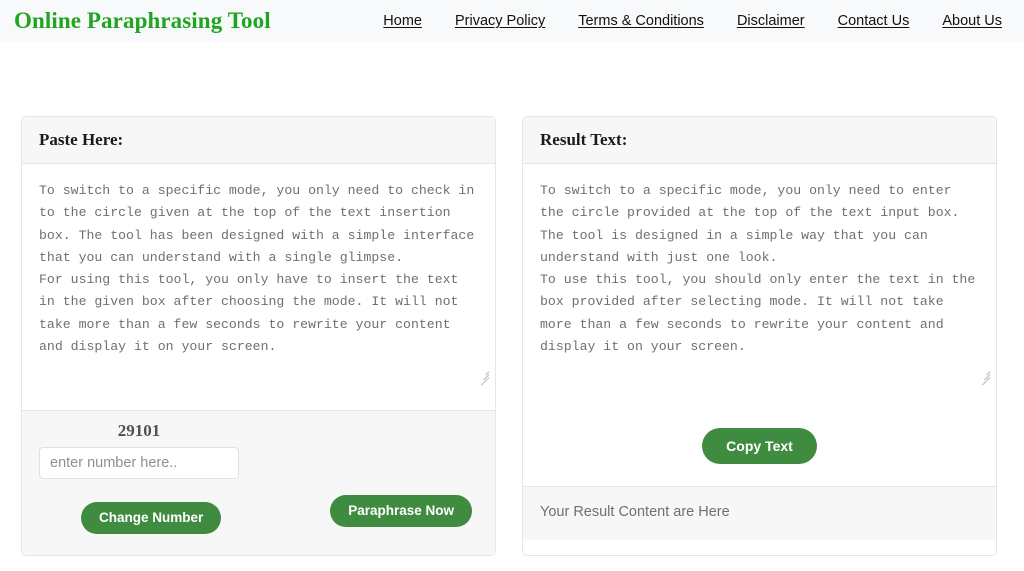 The height and width of the screenshot is (571, 1024). What do you see at coordinates (759, 513) in the screenshot?
I see `result-placeholder-note: Your Result Content are Here` at bounding box center [759, 513].